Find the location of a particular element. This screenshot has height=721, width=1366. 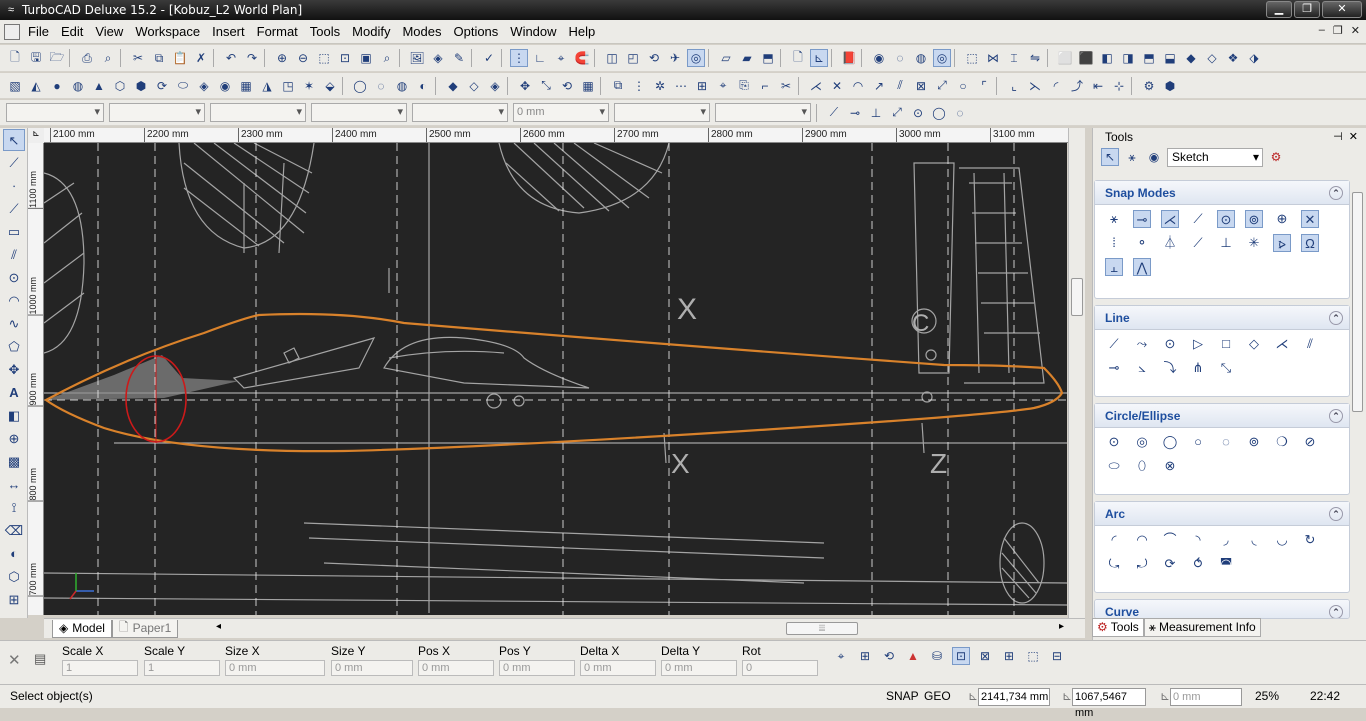

measure-icon: ⊹ is located at coordinates (1119, 86).